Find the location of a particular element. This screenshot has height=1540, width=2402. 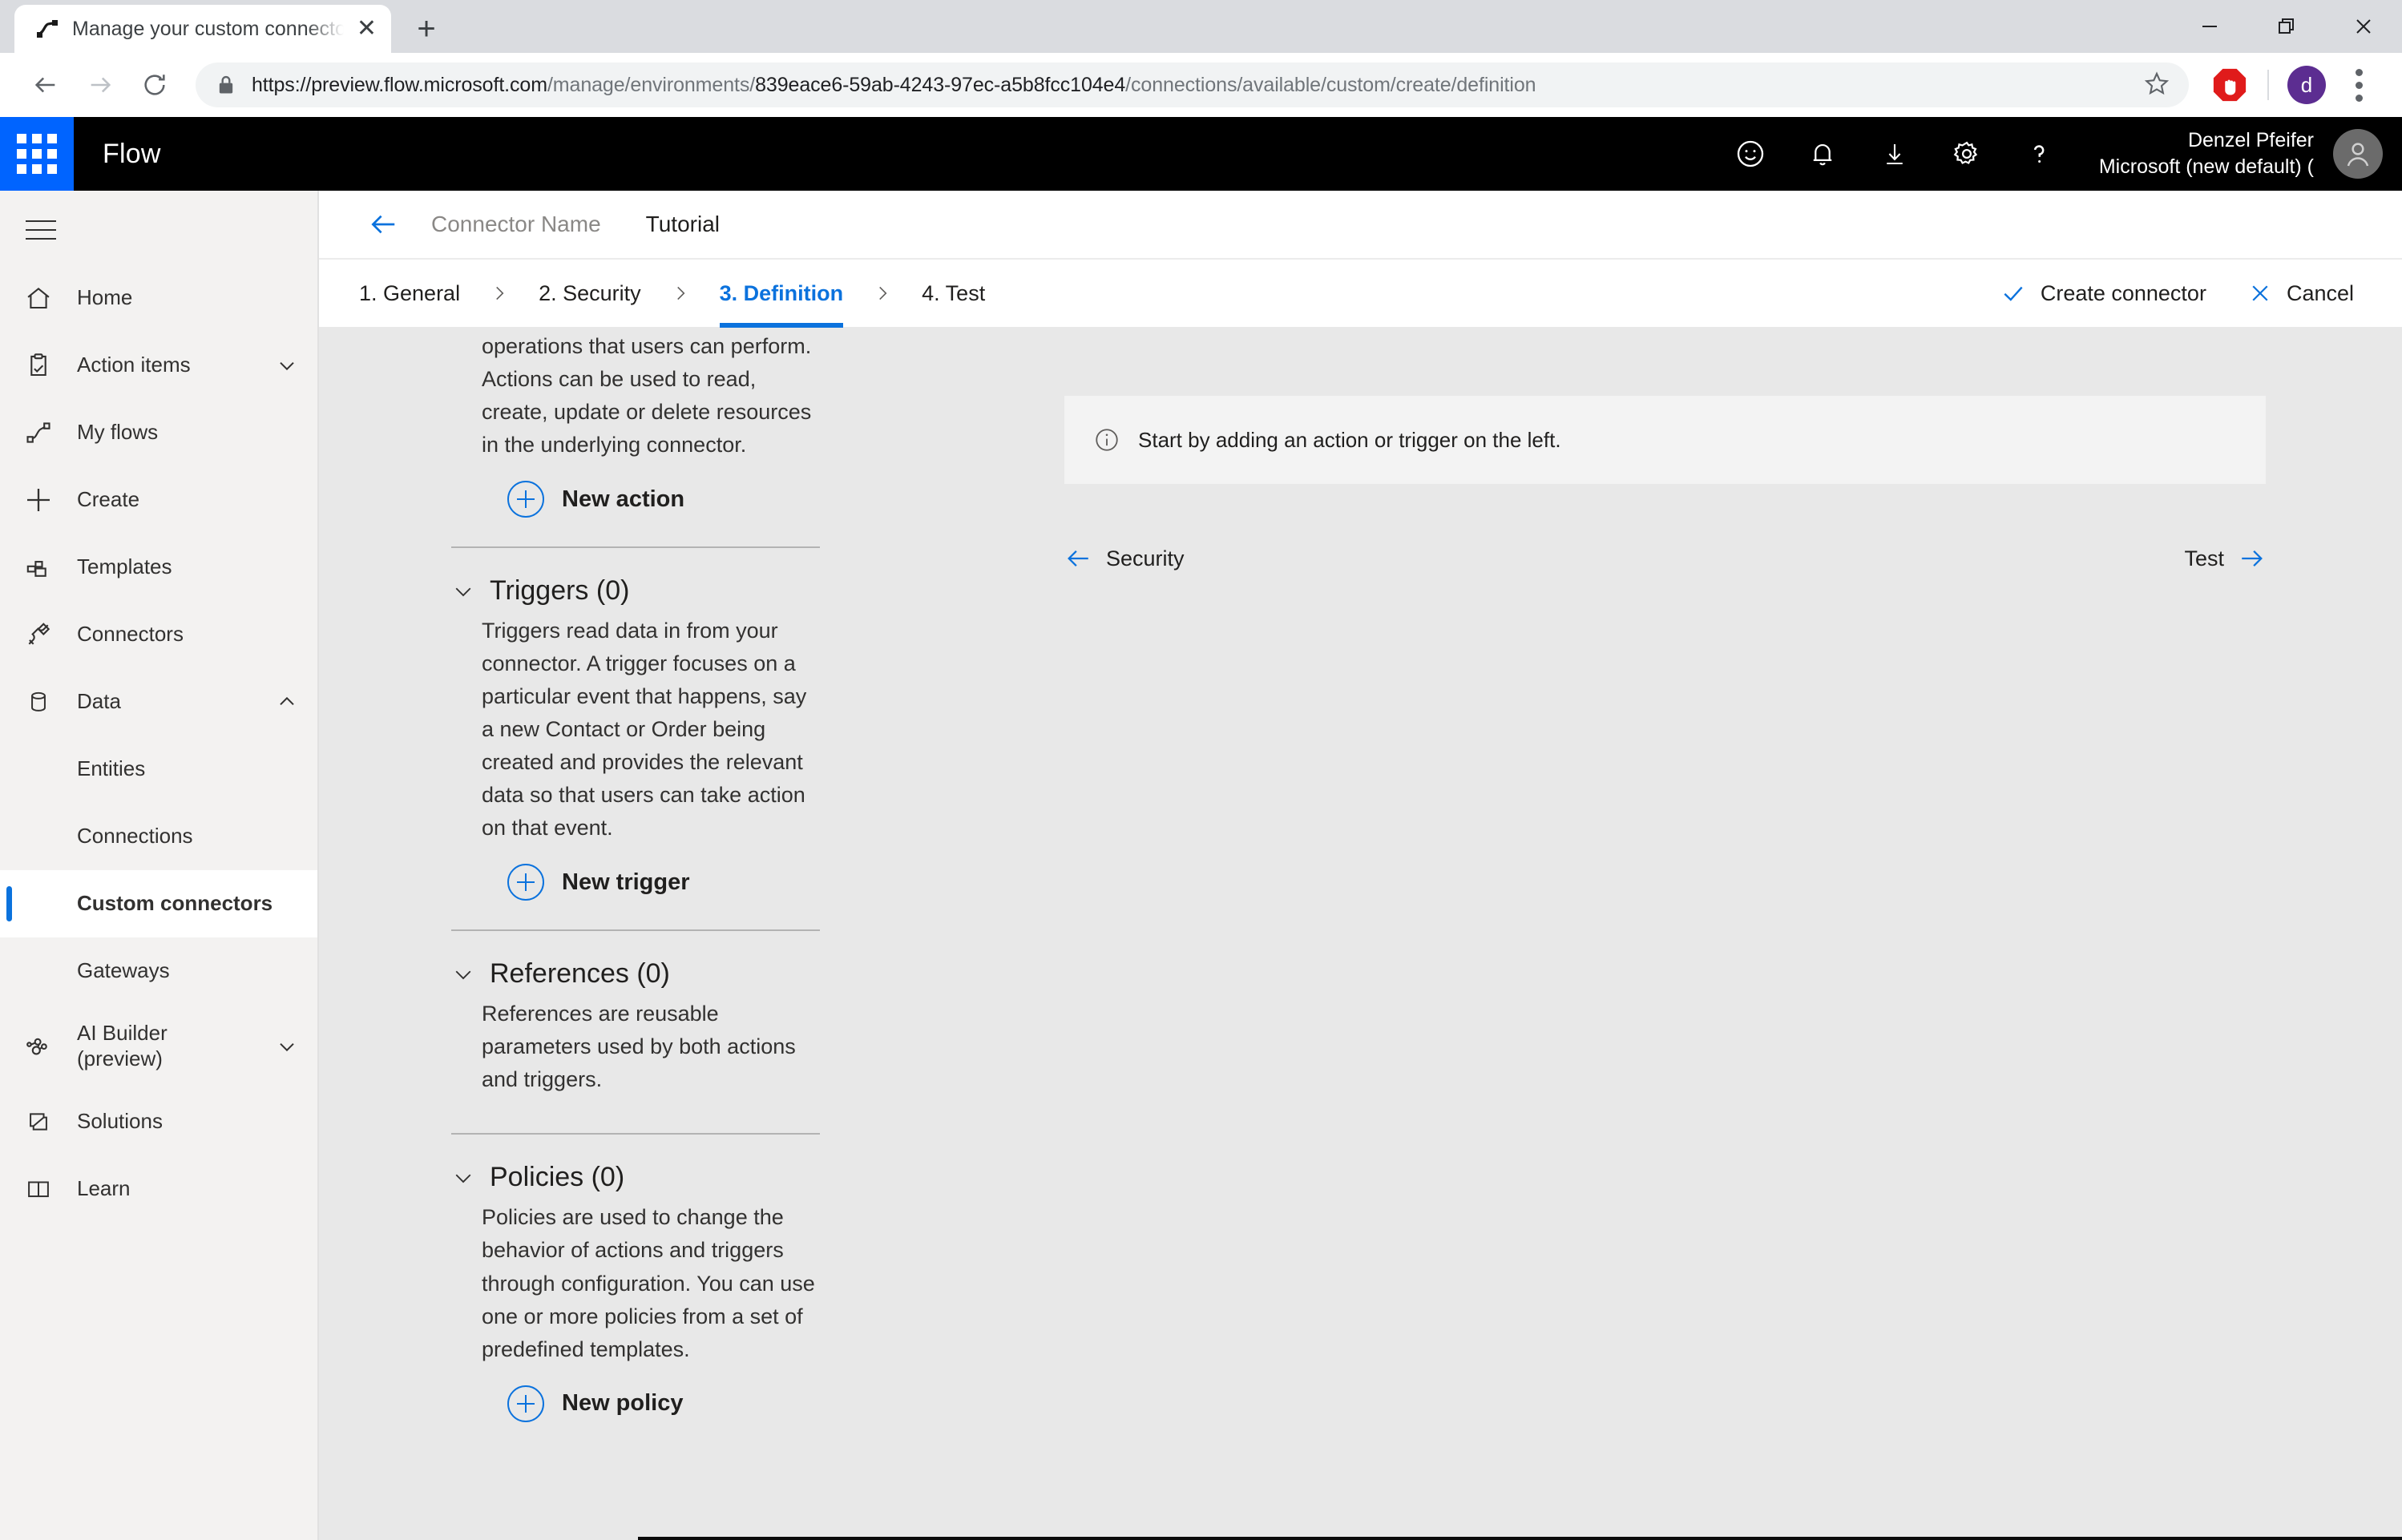

forward-icon is located at coordinates (100, 85).